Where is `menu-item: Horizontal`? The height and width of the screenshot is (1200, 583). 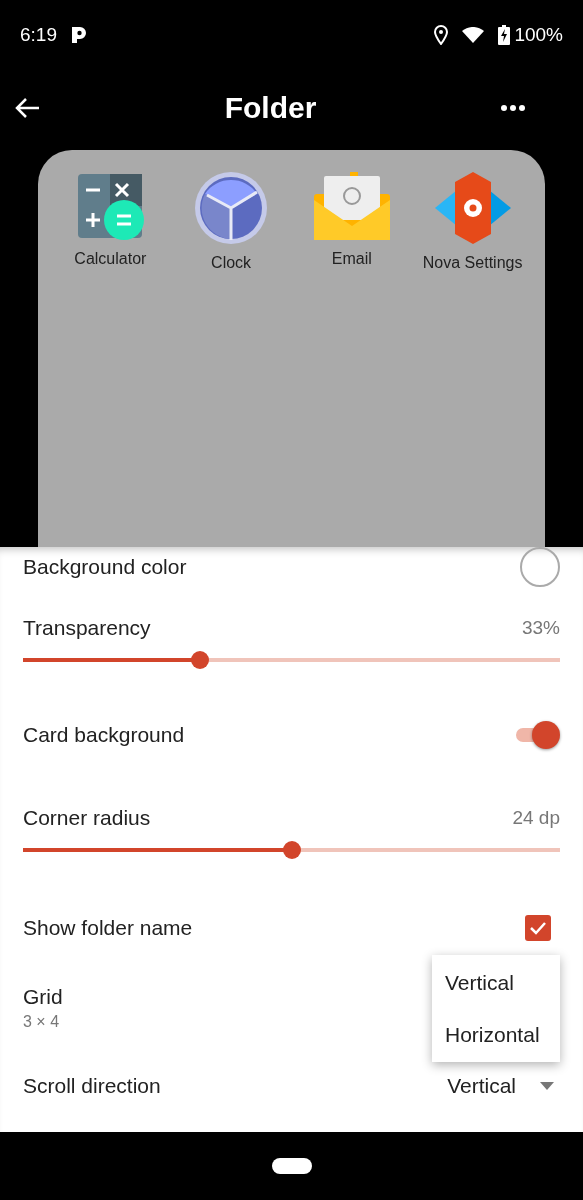 menu-item: Horizontal is located at coordinates (496, 1034).